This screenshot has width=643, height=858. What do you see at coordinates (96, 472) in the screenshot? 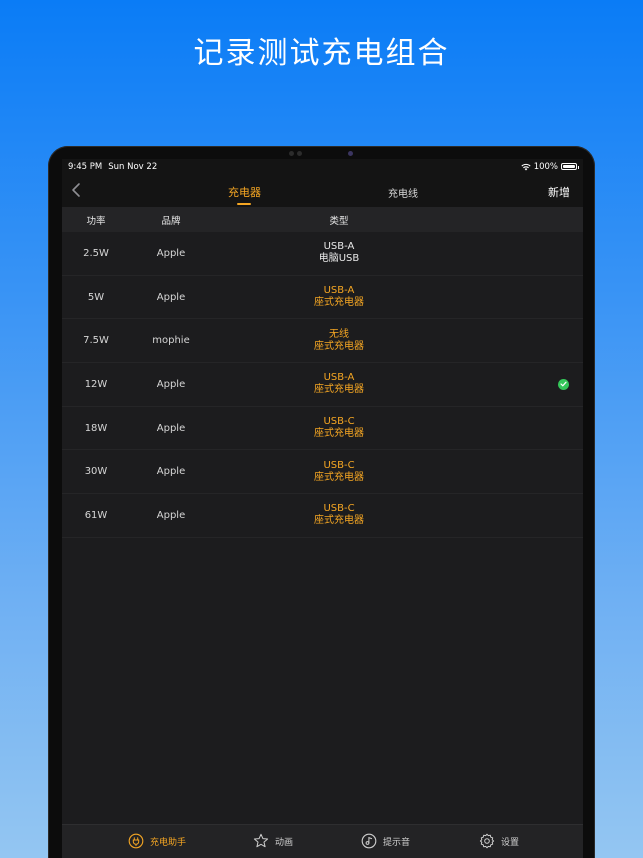
I see `cell-power: 30W` at bounding box center [96, 472].